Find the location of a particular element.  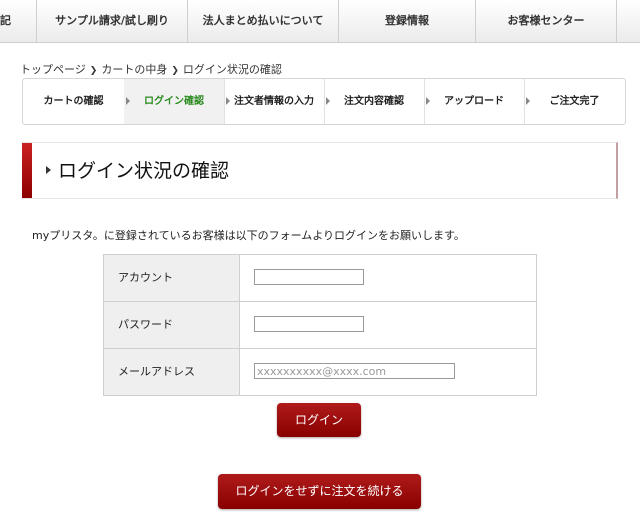

form-row-password: パスワード is located at coordinates (320, 325).